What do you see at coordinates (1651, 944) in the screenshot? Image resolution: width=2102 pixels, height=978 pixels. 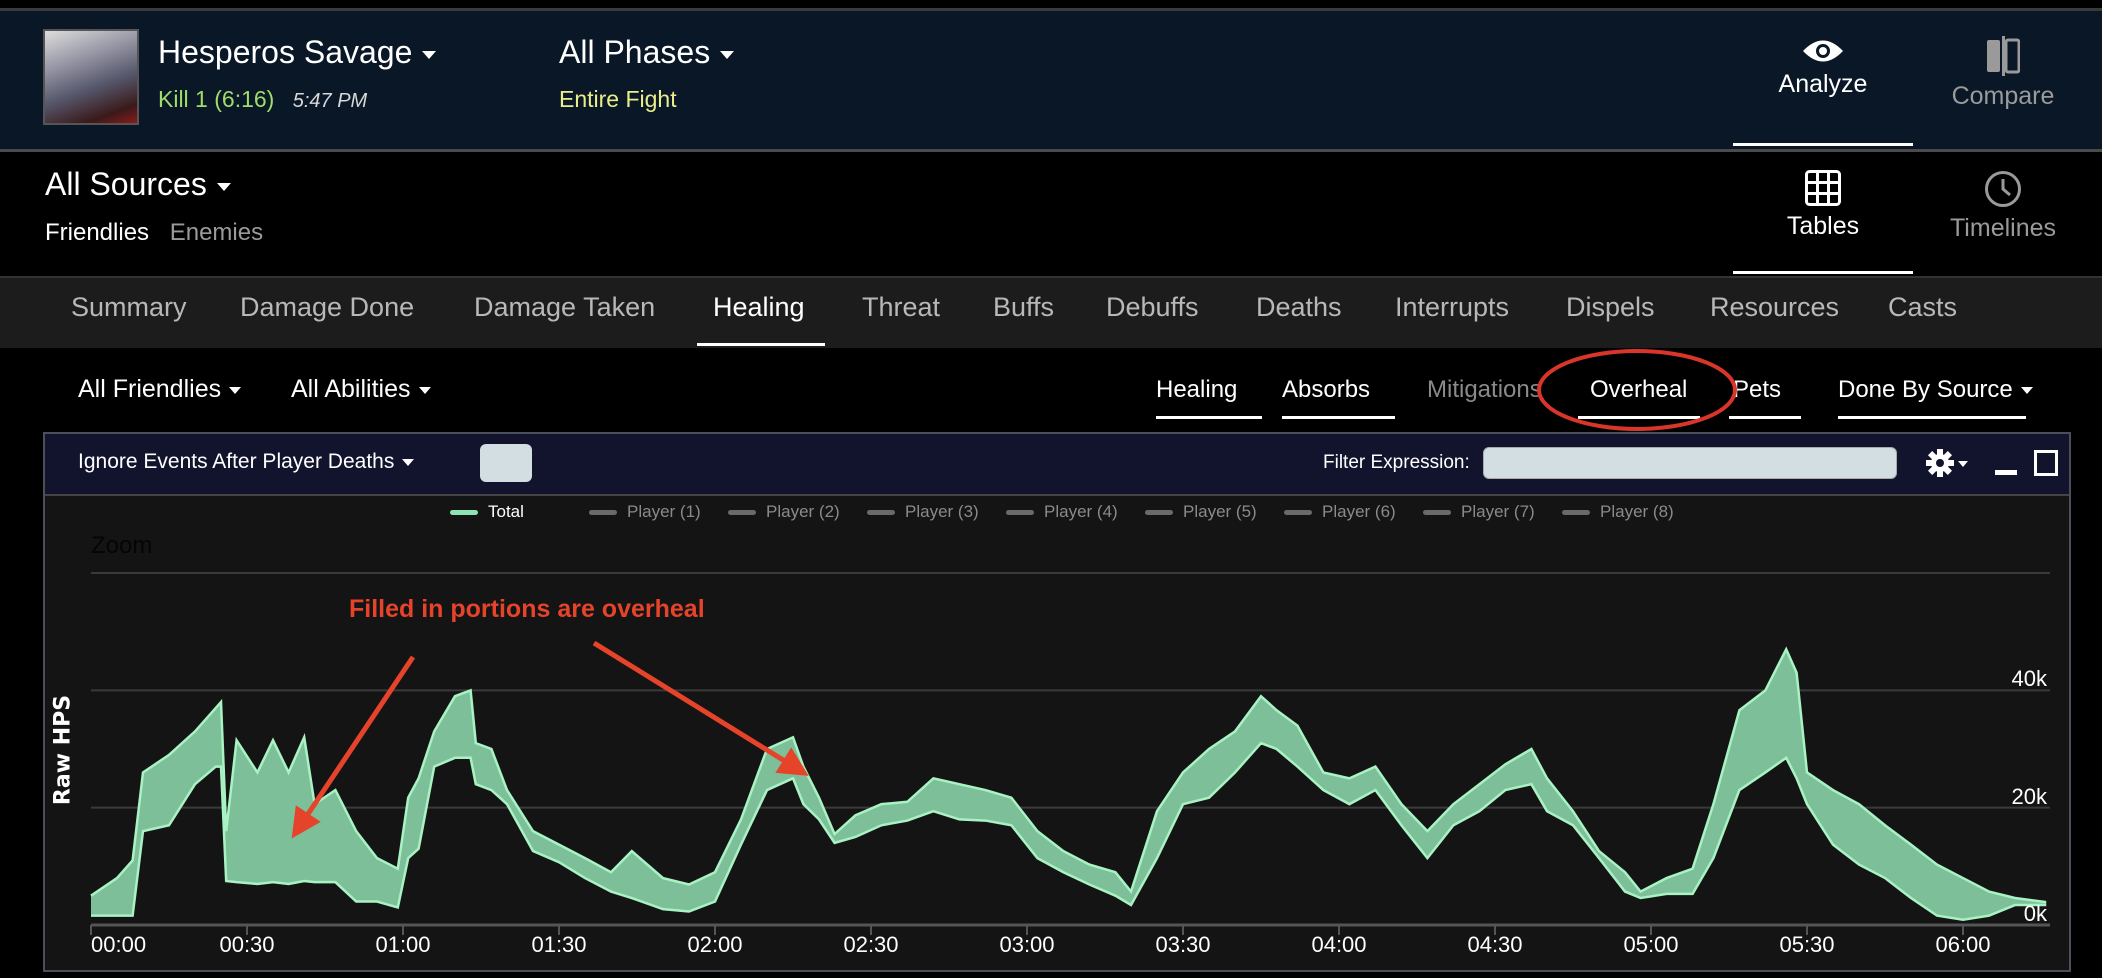 I see `x-tick-label: 05:00` at bounding box center [1651, 944].